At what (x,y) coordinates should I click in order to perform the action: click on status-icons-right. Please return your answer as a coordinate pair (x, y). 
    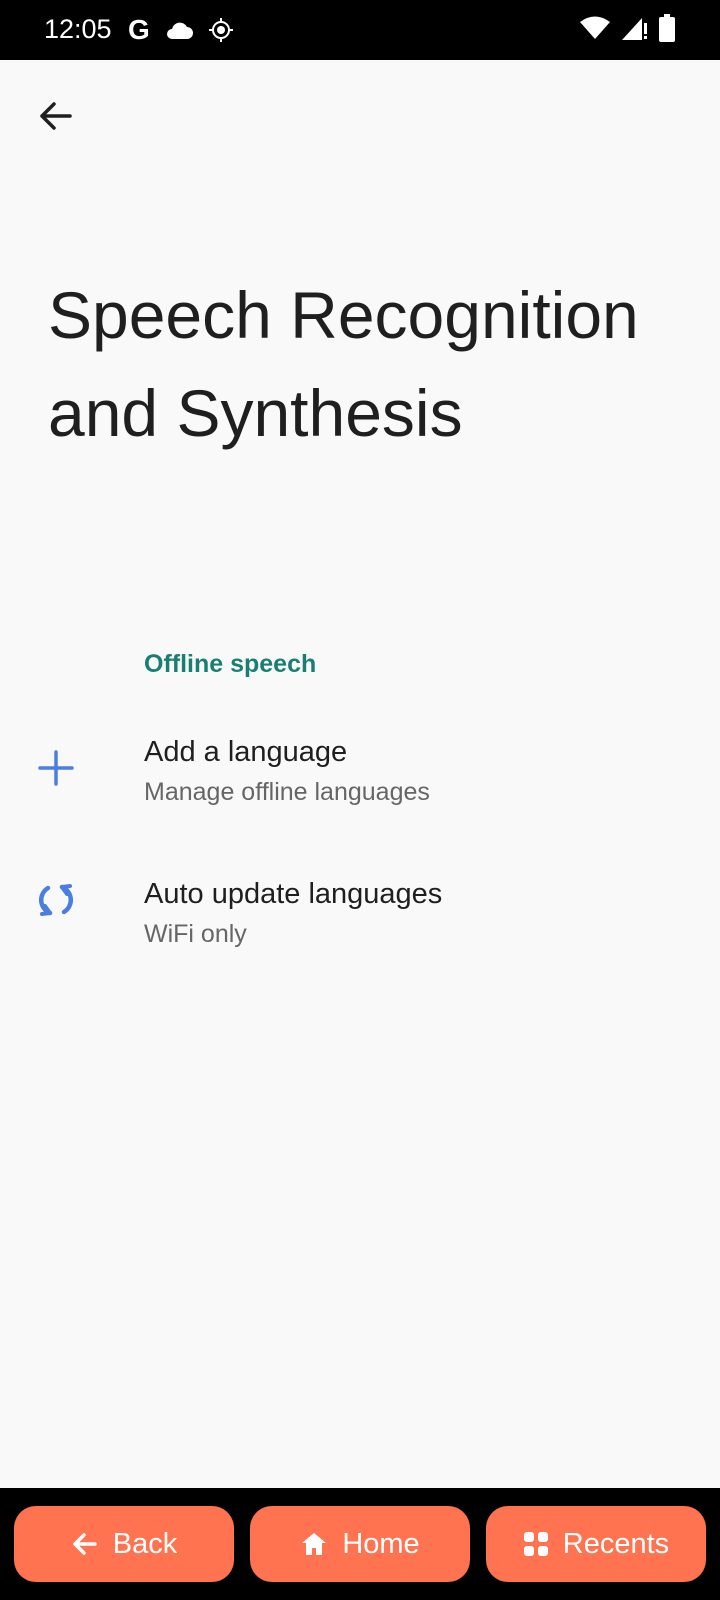
    Looking at the image, I should click on (628, 28).